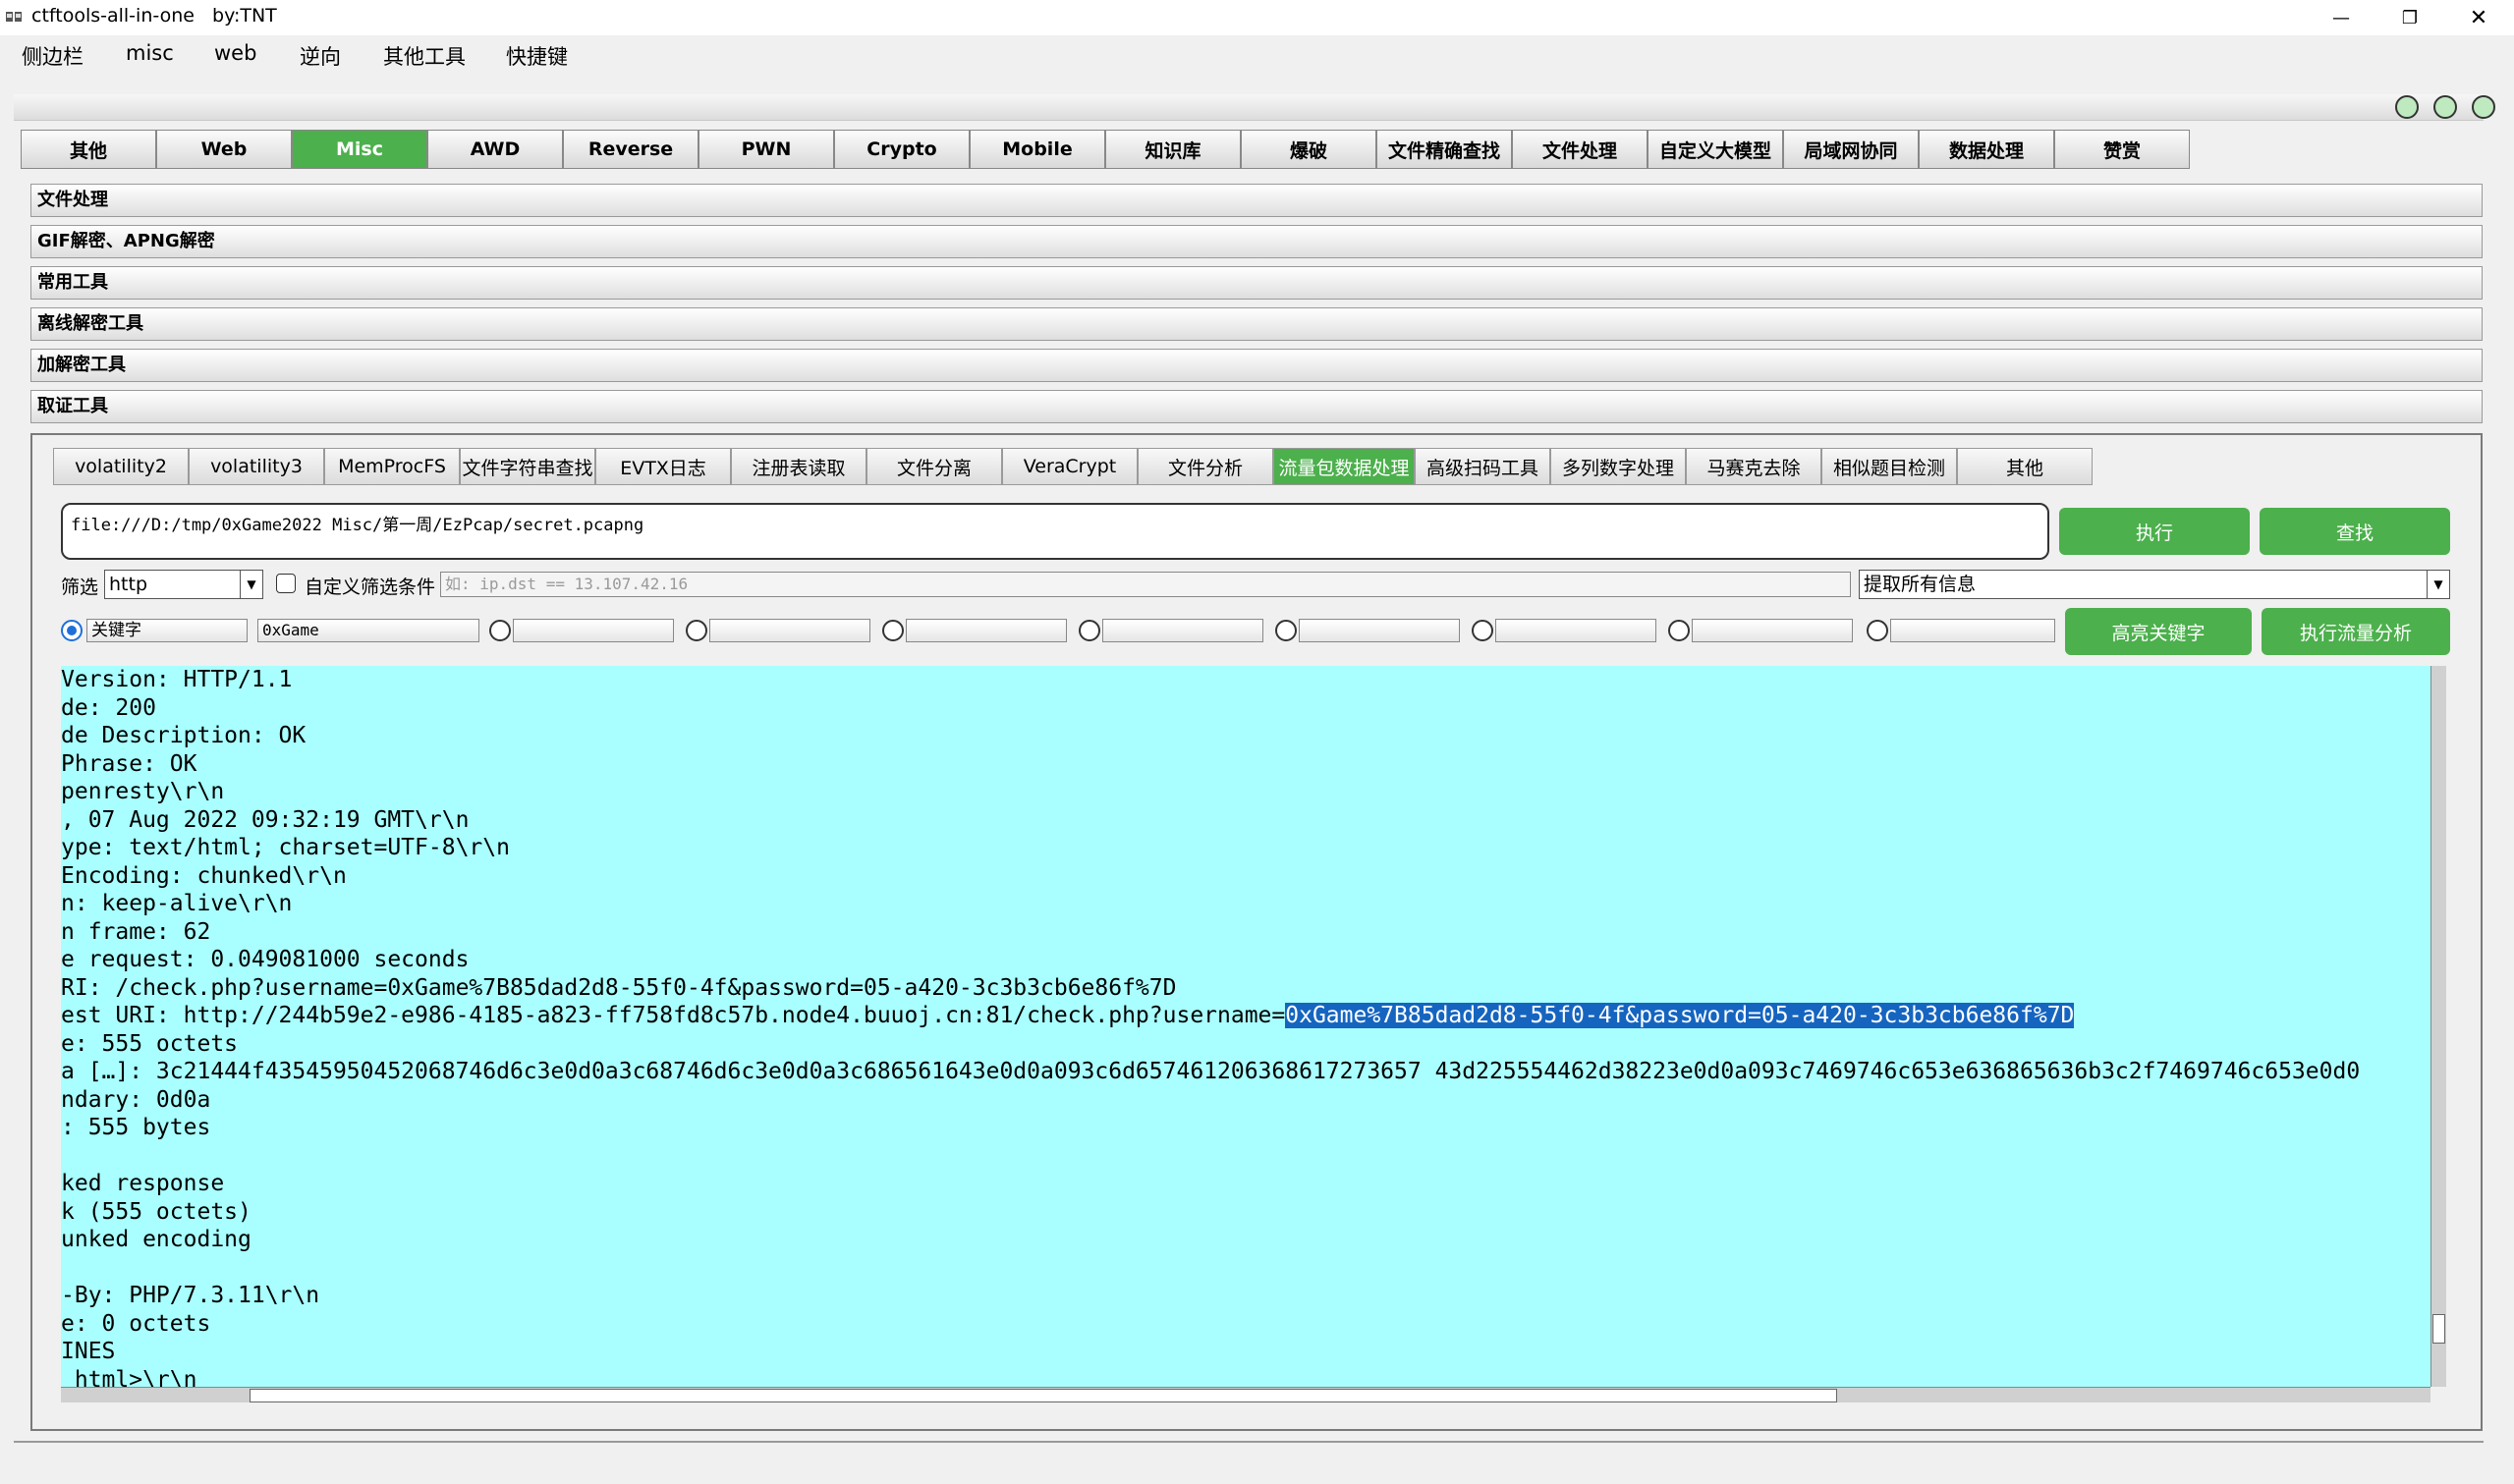 This screenshot has width=2514, height=1484. I want to click on section-gif-apng: GIF解密、APNG解密, so click(1256, 241).